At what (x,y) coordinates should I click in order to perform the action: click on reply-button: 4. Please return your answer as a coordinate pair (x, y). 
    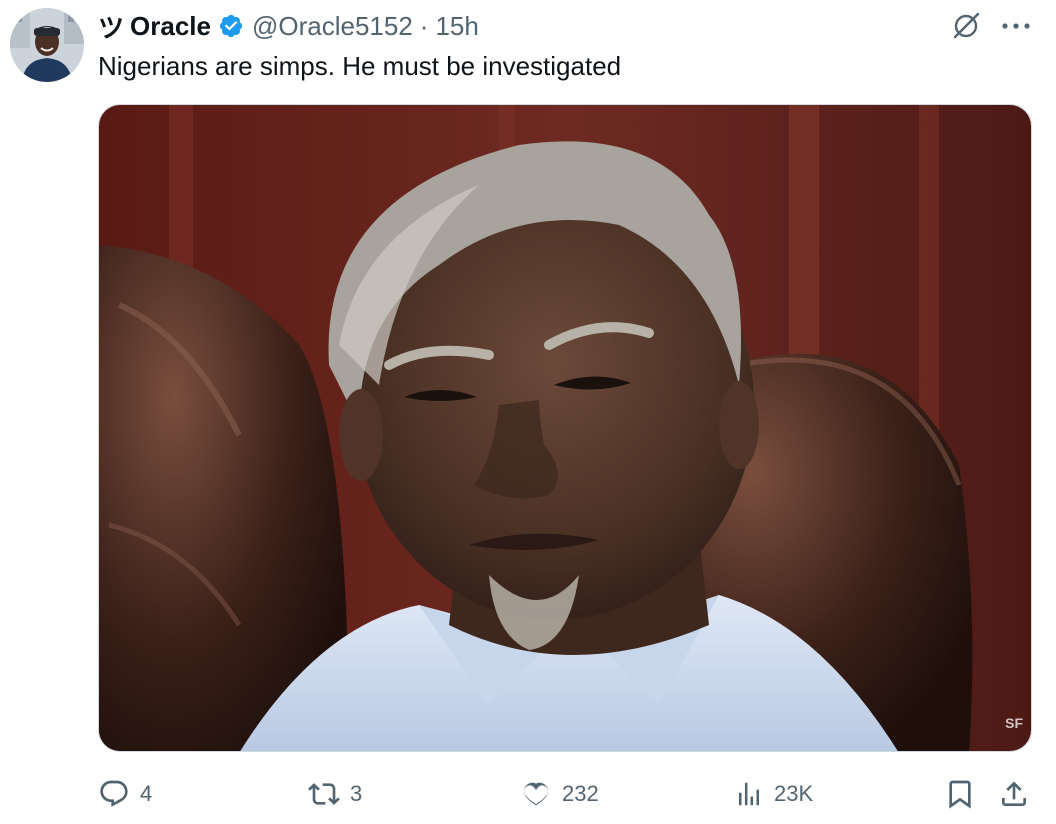
    Looking at the image, I should click on (125, 794).